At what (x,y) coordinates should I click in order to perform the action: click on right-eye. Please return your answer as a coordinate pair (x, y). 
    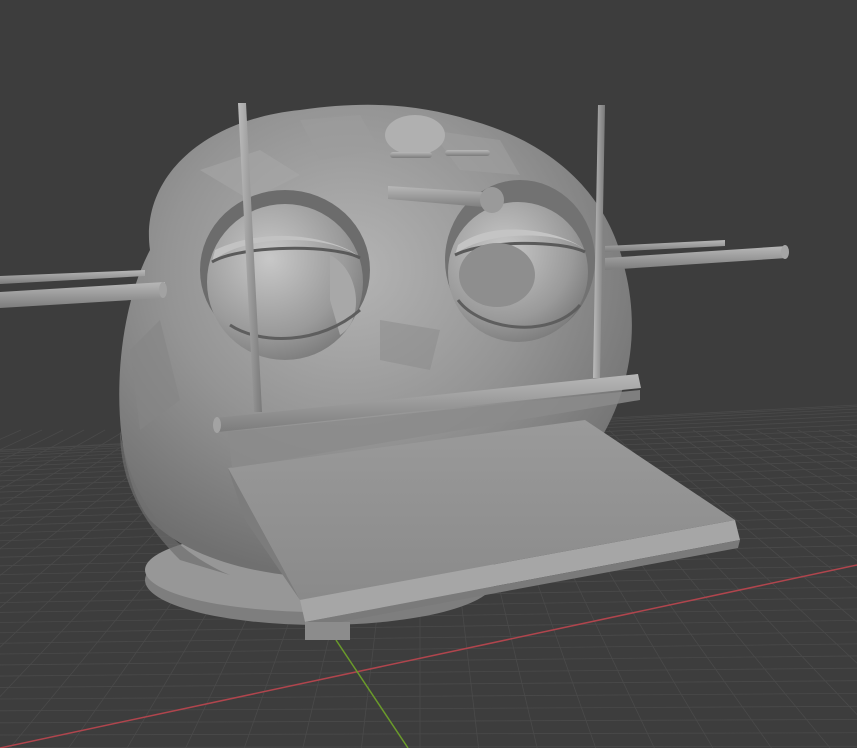
    Looking at the image, I should click on (518, 272).